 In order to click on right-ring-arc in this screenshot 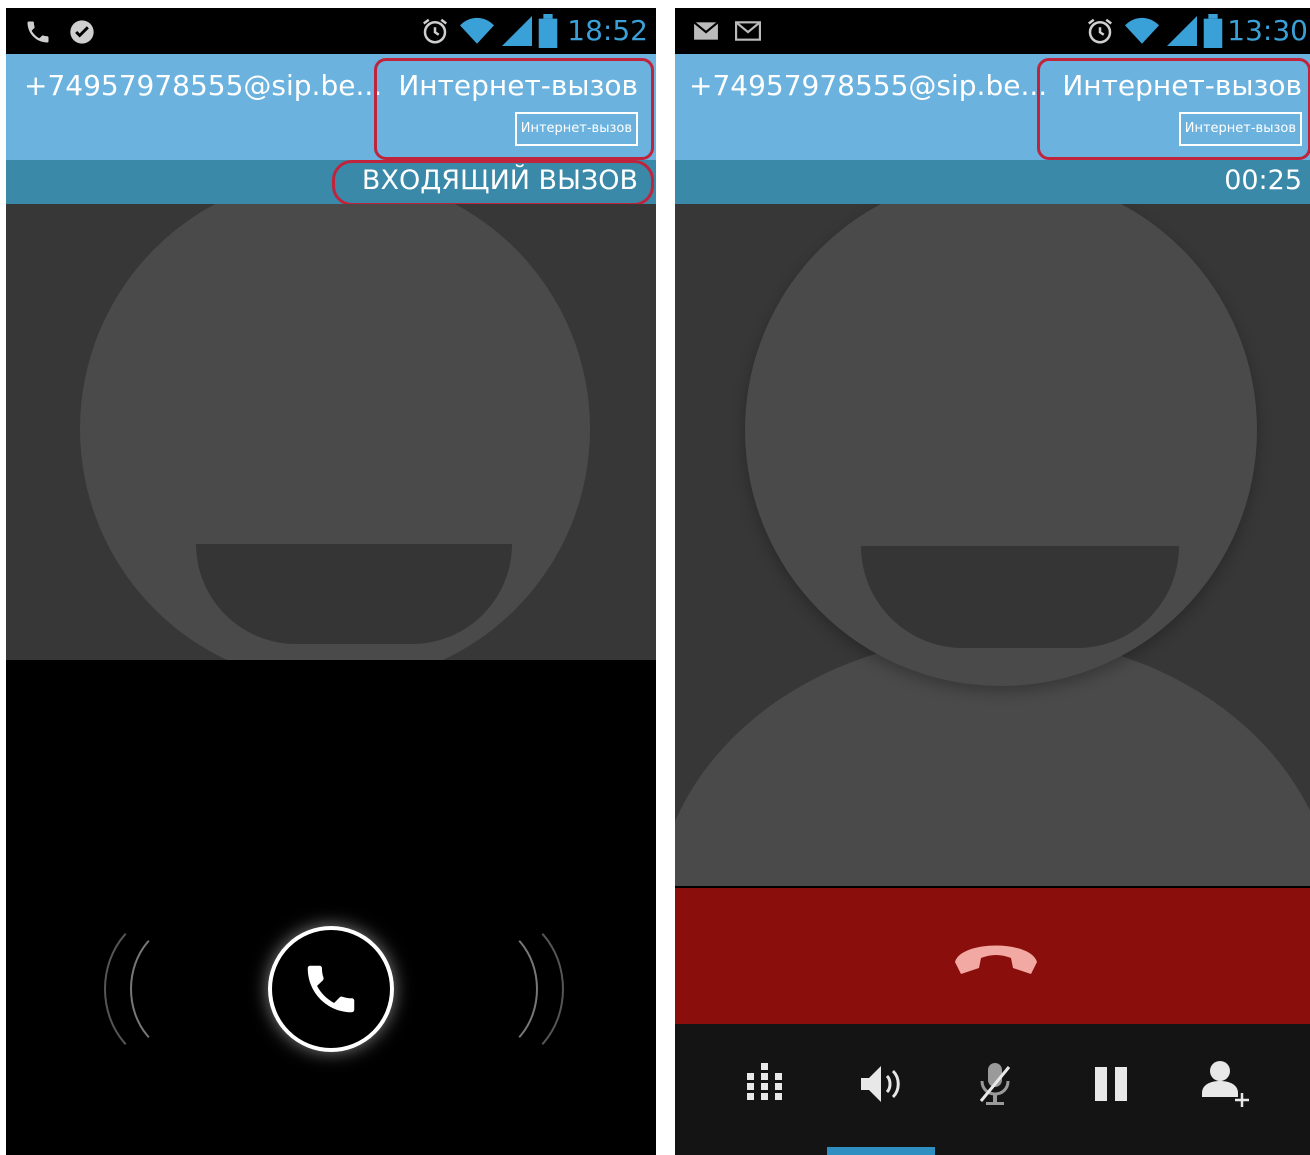, I will do `click(481, 989)`.